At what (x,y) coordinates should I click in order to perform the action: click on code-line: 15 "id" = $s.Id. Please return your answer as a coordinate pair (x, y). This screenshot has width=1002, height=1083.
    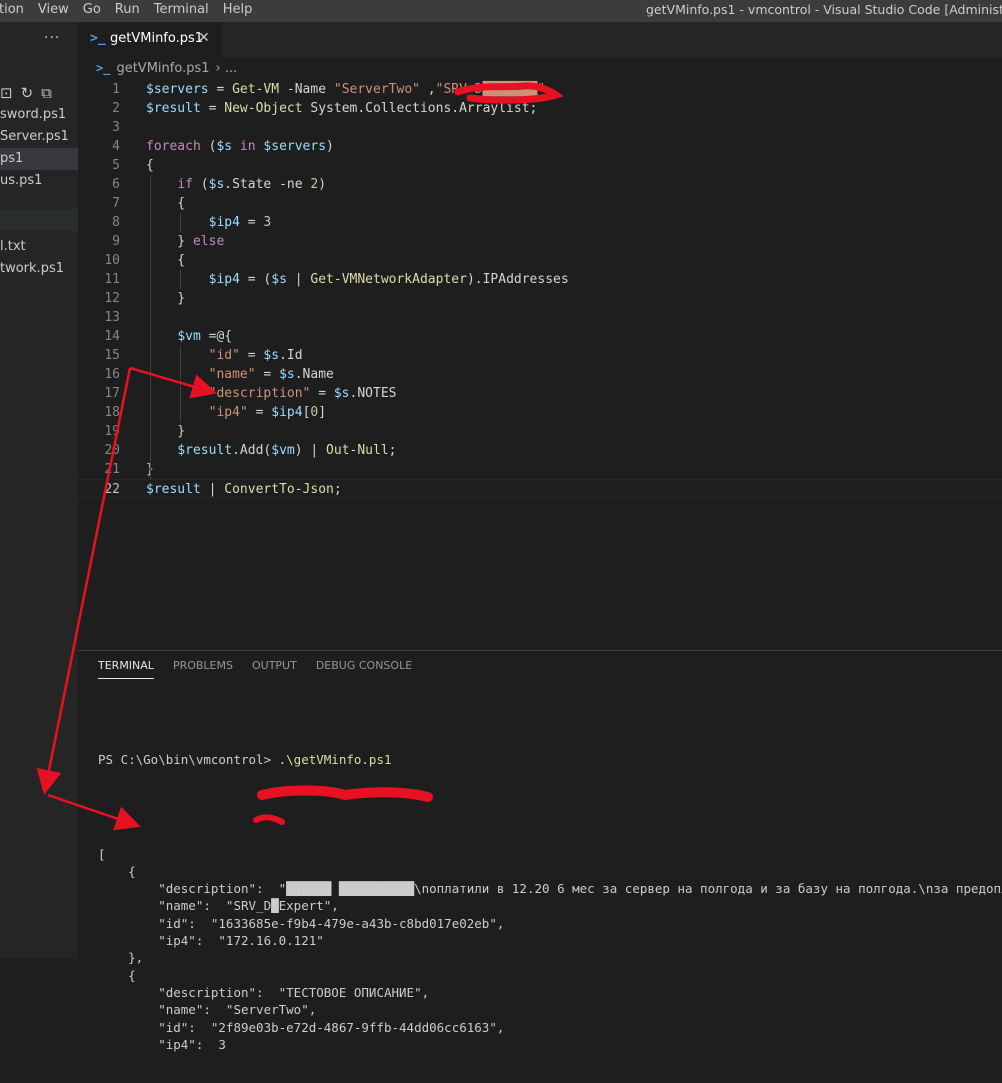
    Looking at the image, I should click on (540, 355).